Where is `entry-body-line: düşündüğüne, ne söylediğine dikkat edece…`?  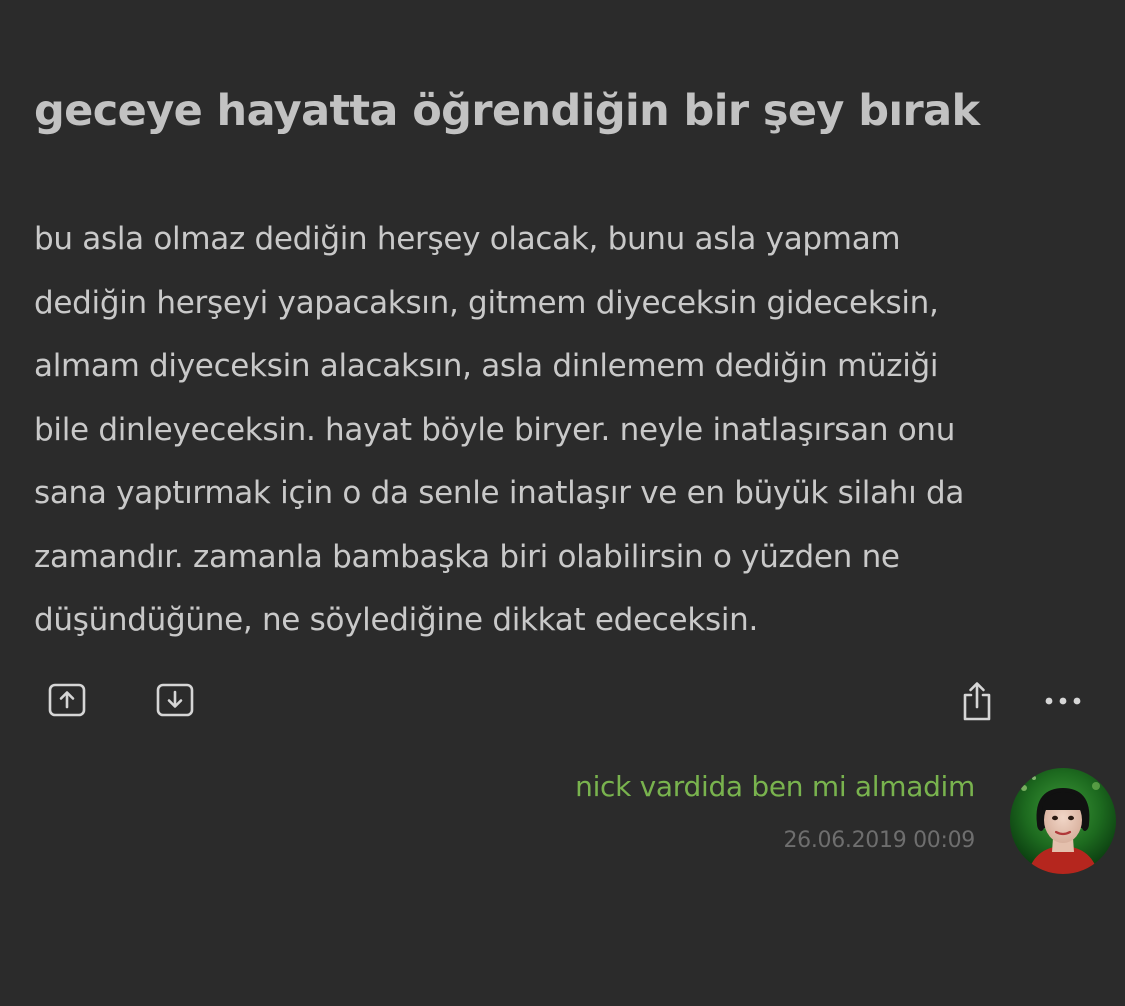
entry-body-line: düşündüğüne, ne söylediğine dikkat edece… is located at coordinates (396, 620).